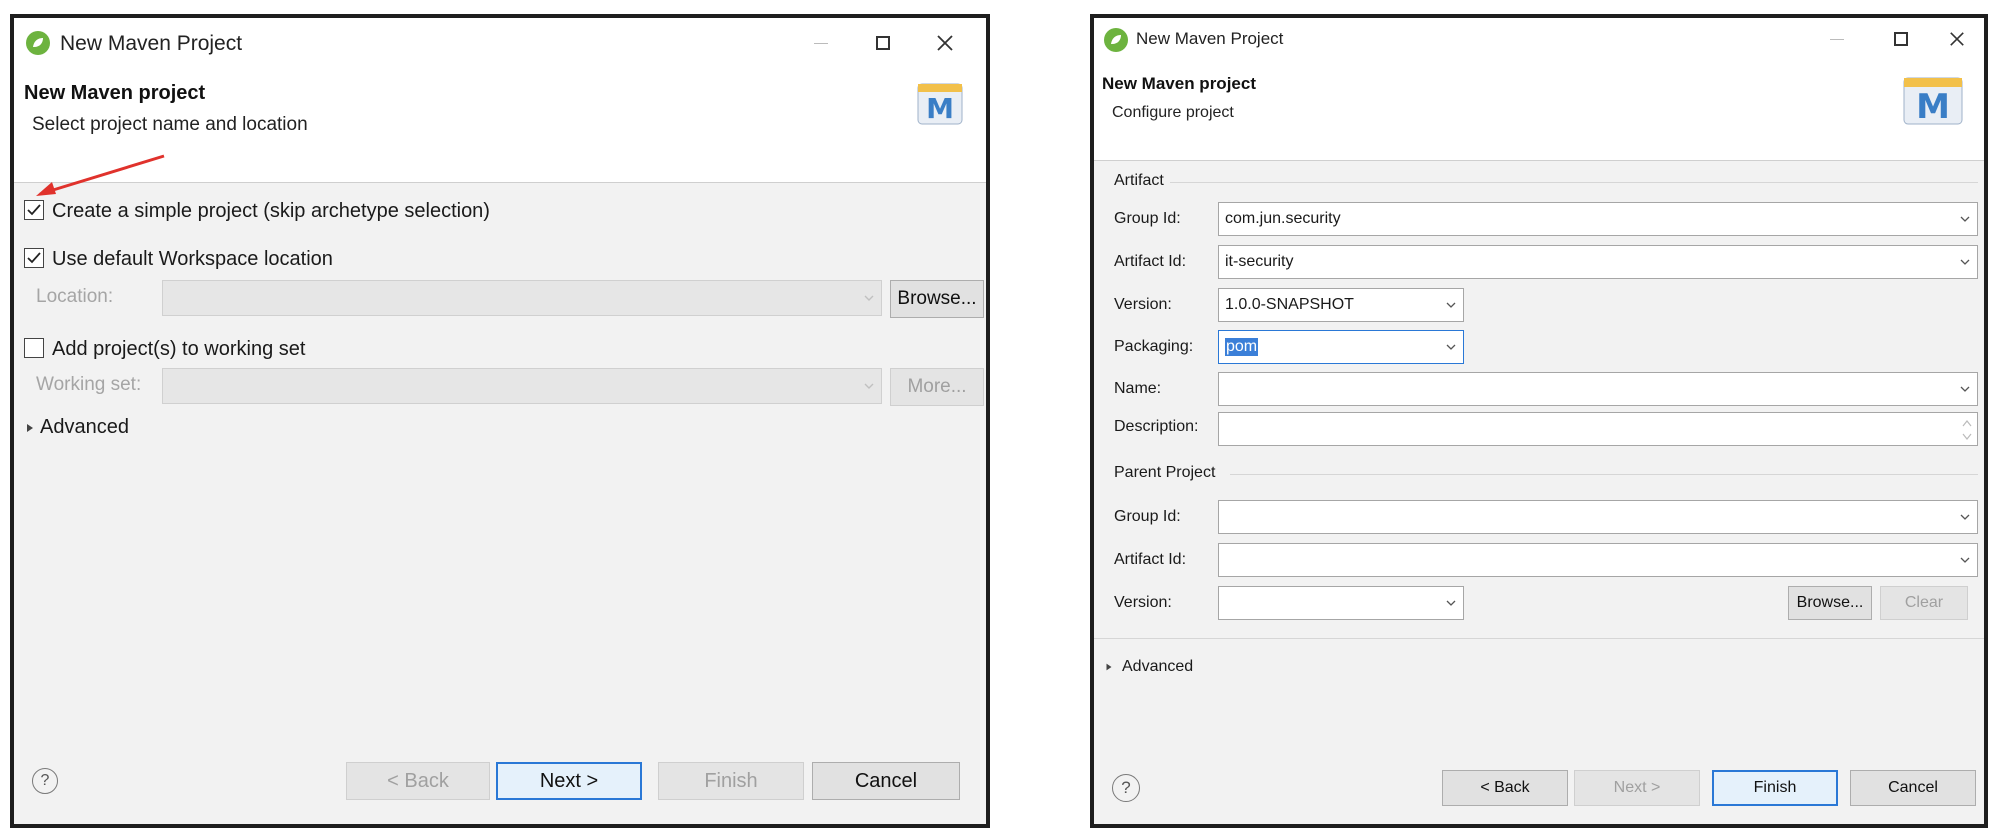 The height and width of the screenshot is (836, 2001). Describe the element at coordinates (1150, 261) in the screenshot. I see `artifact-id-label: Artifact Id:` at that location.